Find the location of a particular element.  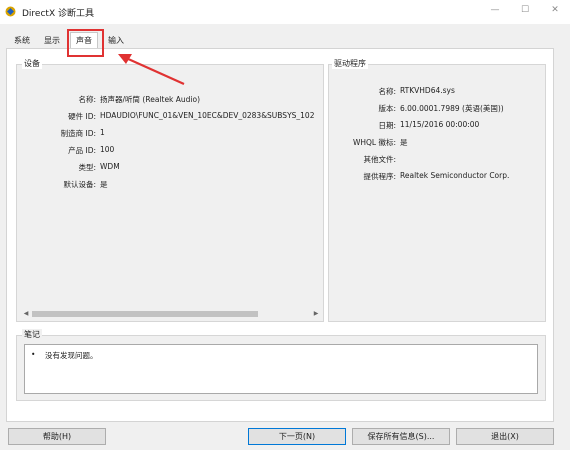

notes-item: 没有发现问题。 is located at coordinates (71, 355).